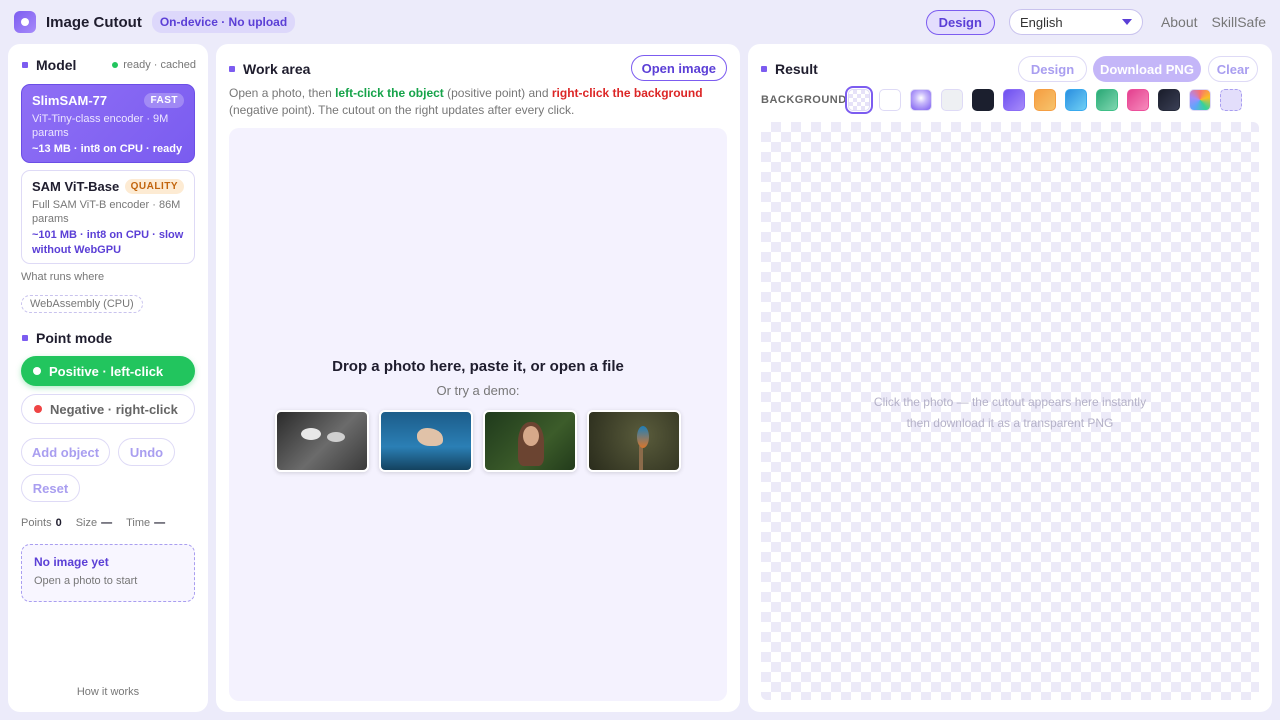 The image size is (1280, 720). What do you see at coordinates (1239, 22) in the screenshot?
I see `skillsafe-link: SkillSafe` at bounding box center [1239, 22].